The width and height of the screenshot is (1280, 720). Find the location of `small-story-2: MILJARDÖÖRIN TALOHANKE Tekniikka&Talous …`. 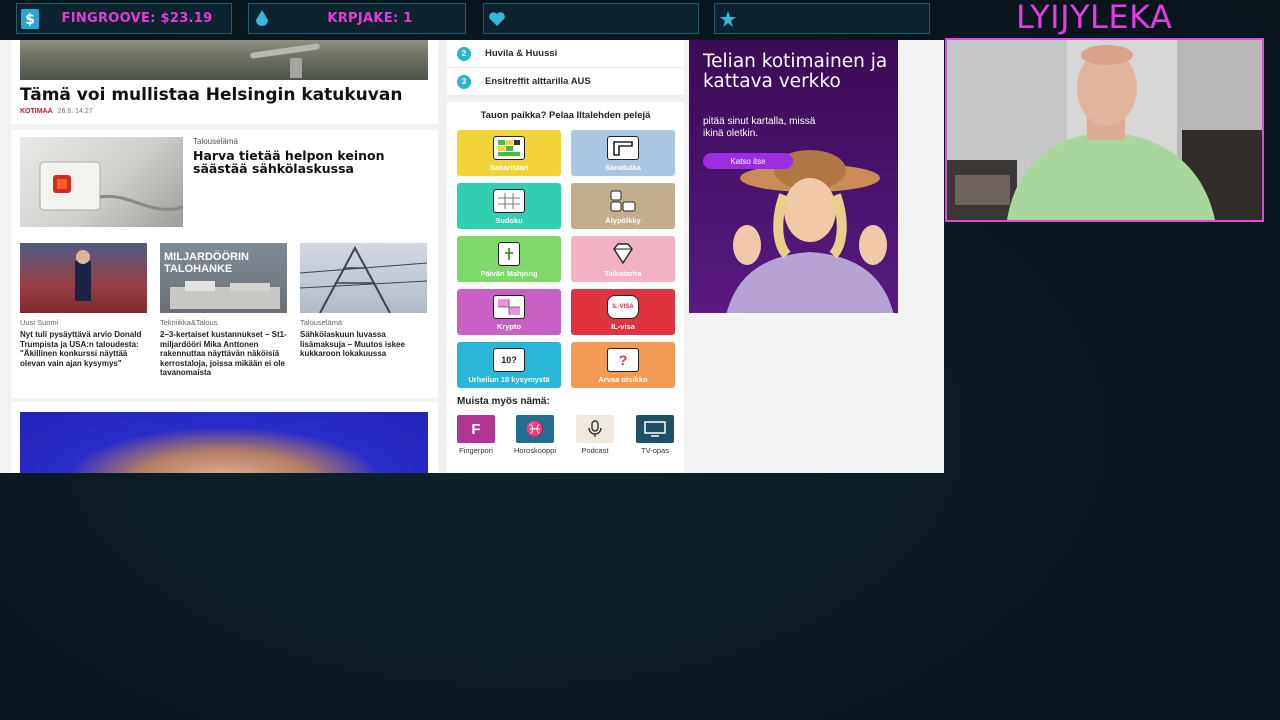

small-story-2: MILJARDÖÖRIN TALOHANKE Tekniikka&Talous … is located at coordinates (223, 310).